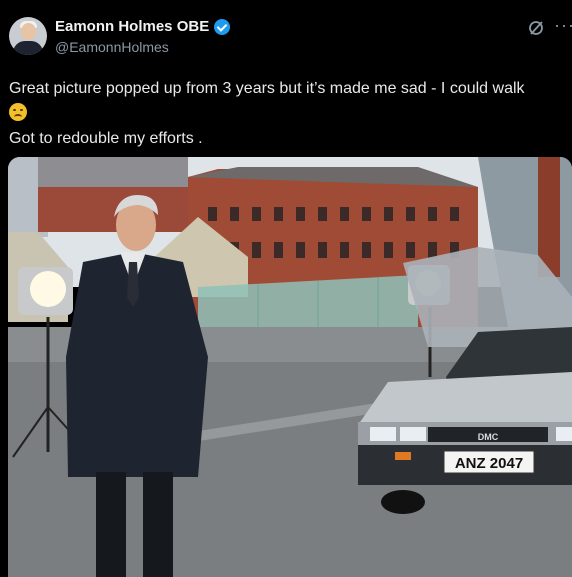 Image resolution: width=572 pixels, height=577 pixels. What do you see at coordinates (222, 26) in the screenshot?
I see `verified-badge-icon` at bounding box center [222, 26].